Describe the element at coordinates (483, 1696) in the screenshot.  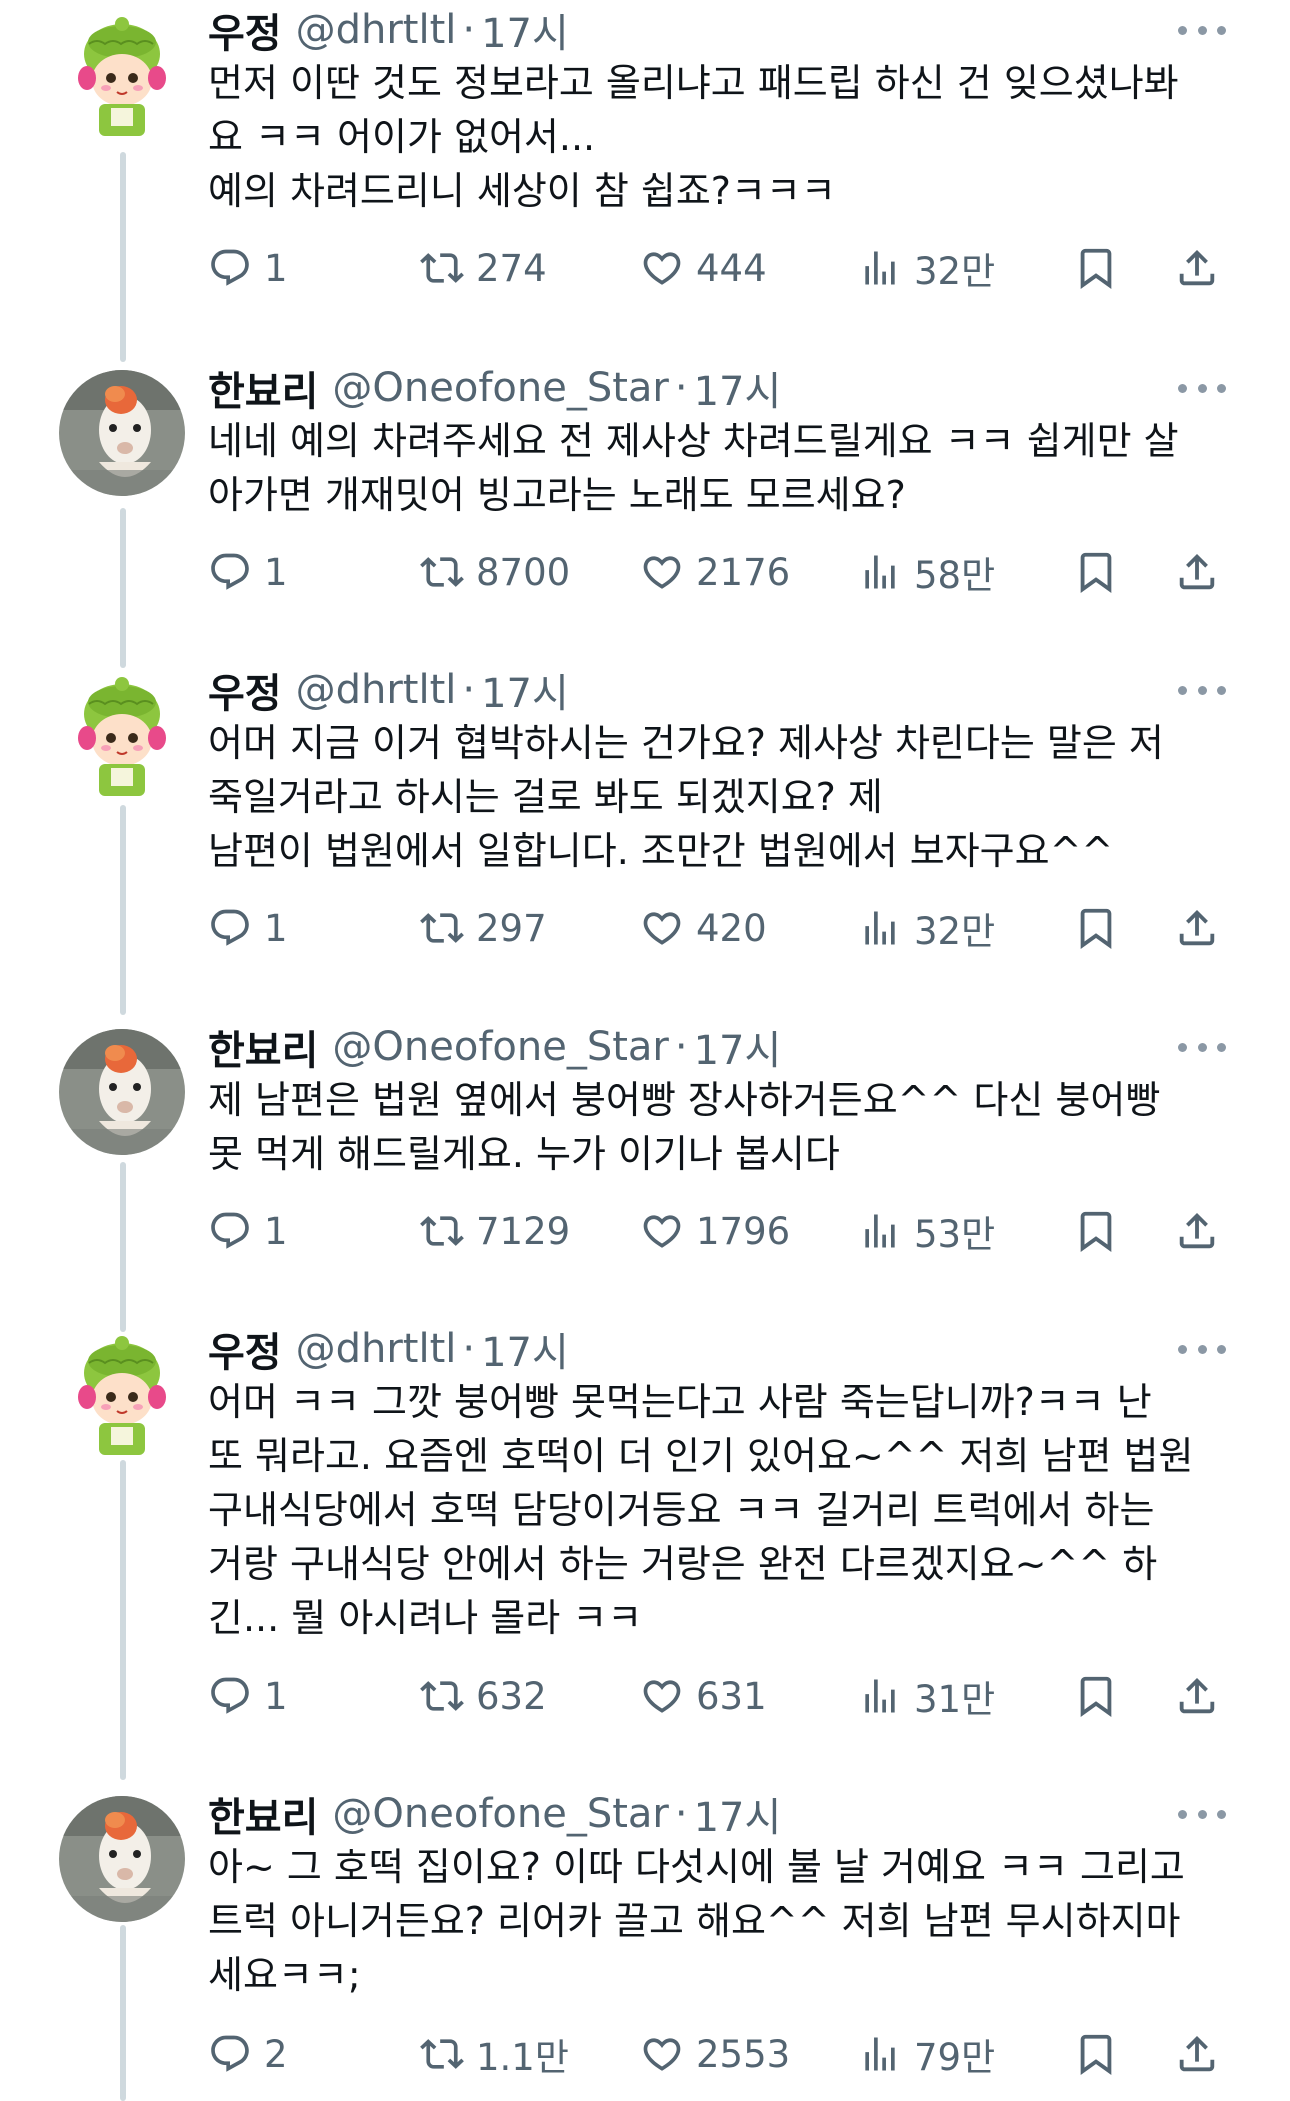
I see `retweet-button: 632` at that location.